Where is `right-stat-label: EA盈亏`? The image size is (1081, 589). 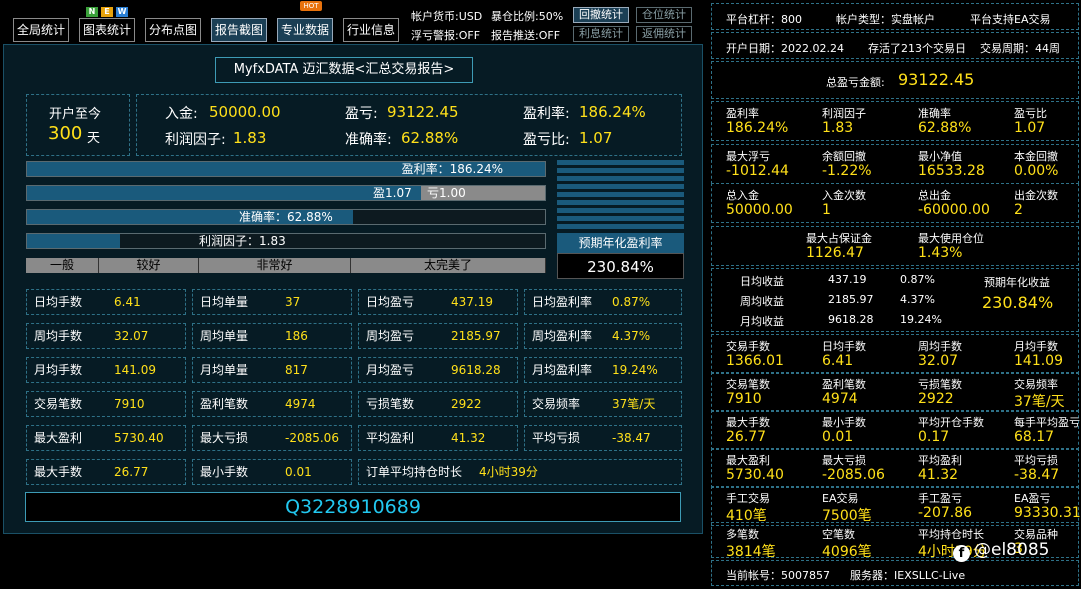 right-stat-label: EA盈亏 is located at coordinates (1032, 498).